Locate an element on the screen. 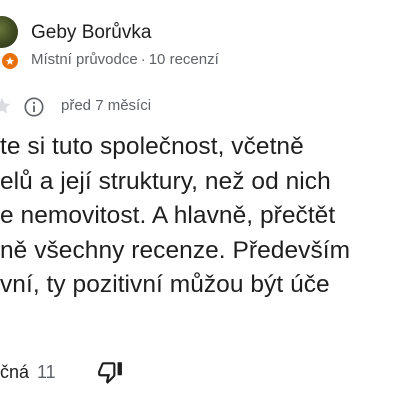  review-text-line: te si tuto společnost, včetně is located at coordinates (152, 146).